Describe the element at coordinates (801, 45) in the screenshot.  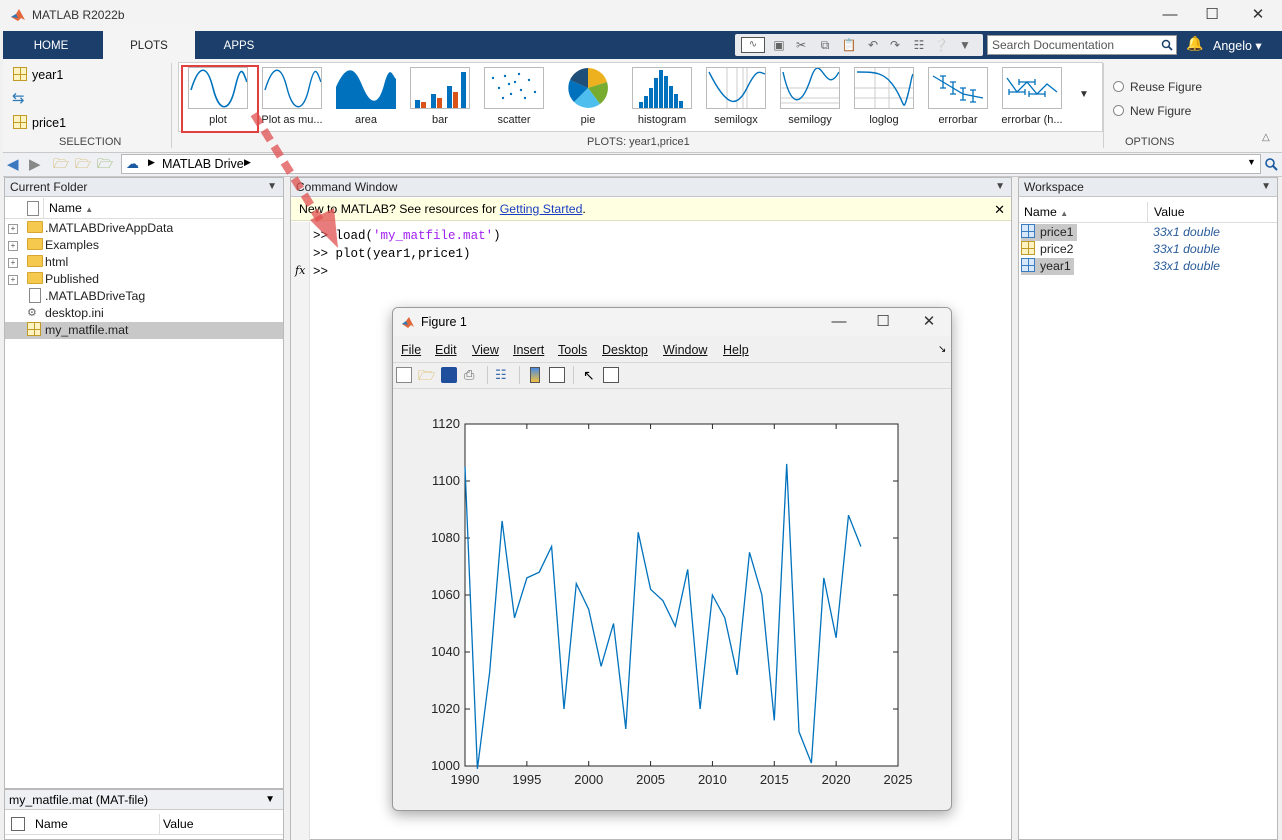
I see `cut-icon: ✂` at that location.